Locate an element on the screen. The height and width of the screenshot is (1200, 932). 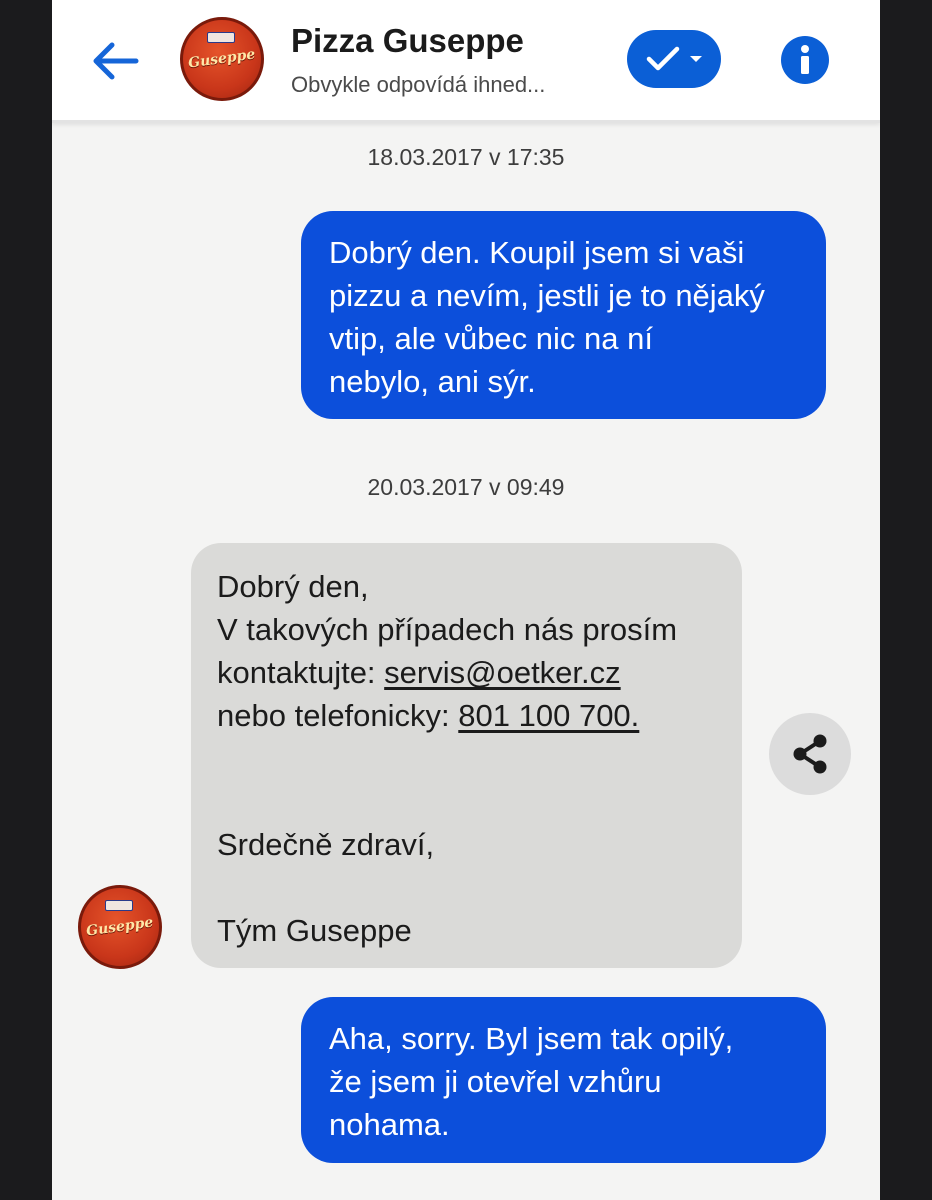
message-line: Tým Guseppe is located at coordinates (314, 930).